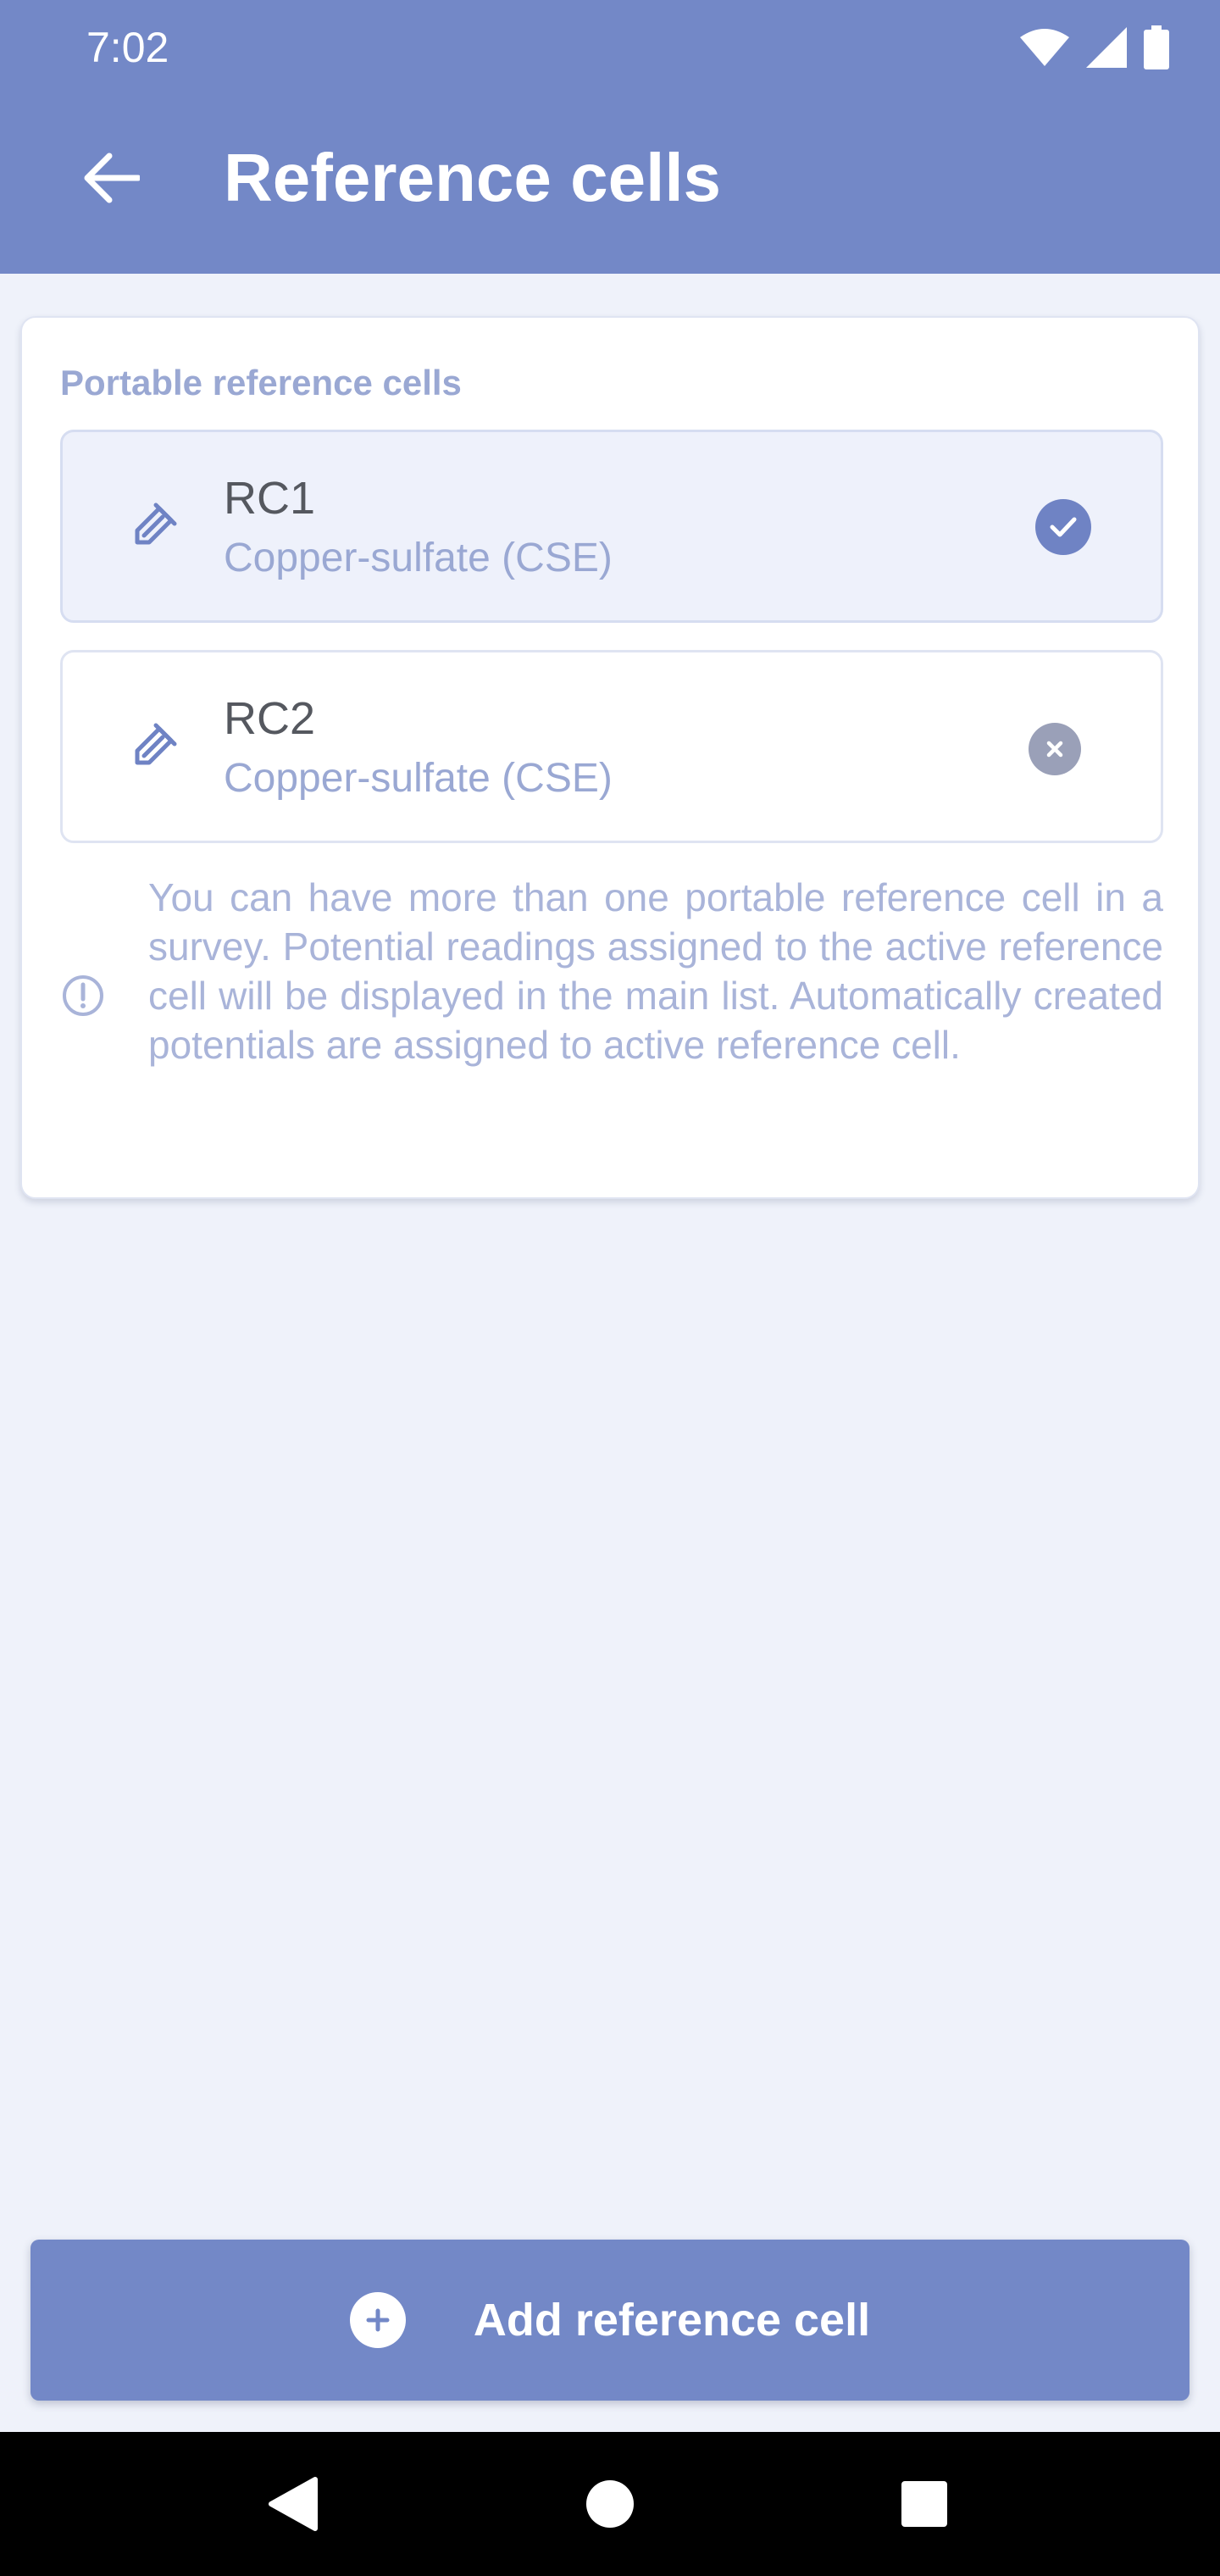 This screenshot has width=1220, height=2576. I want to click on square-recents-icon, so click(924, 2504).